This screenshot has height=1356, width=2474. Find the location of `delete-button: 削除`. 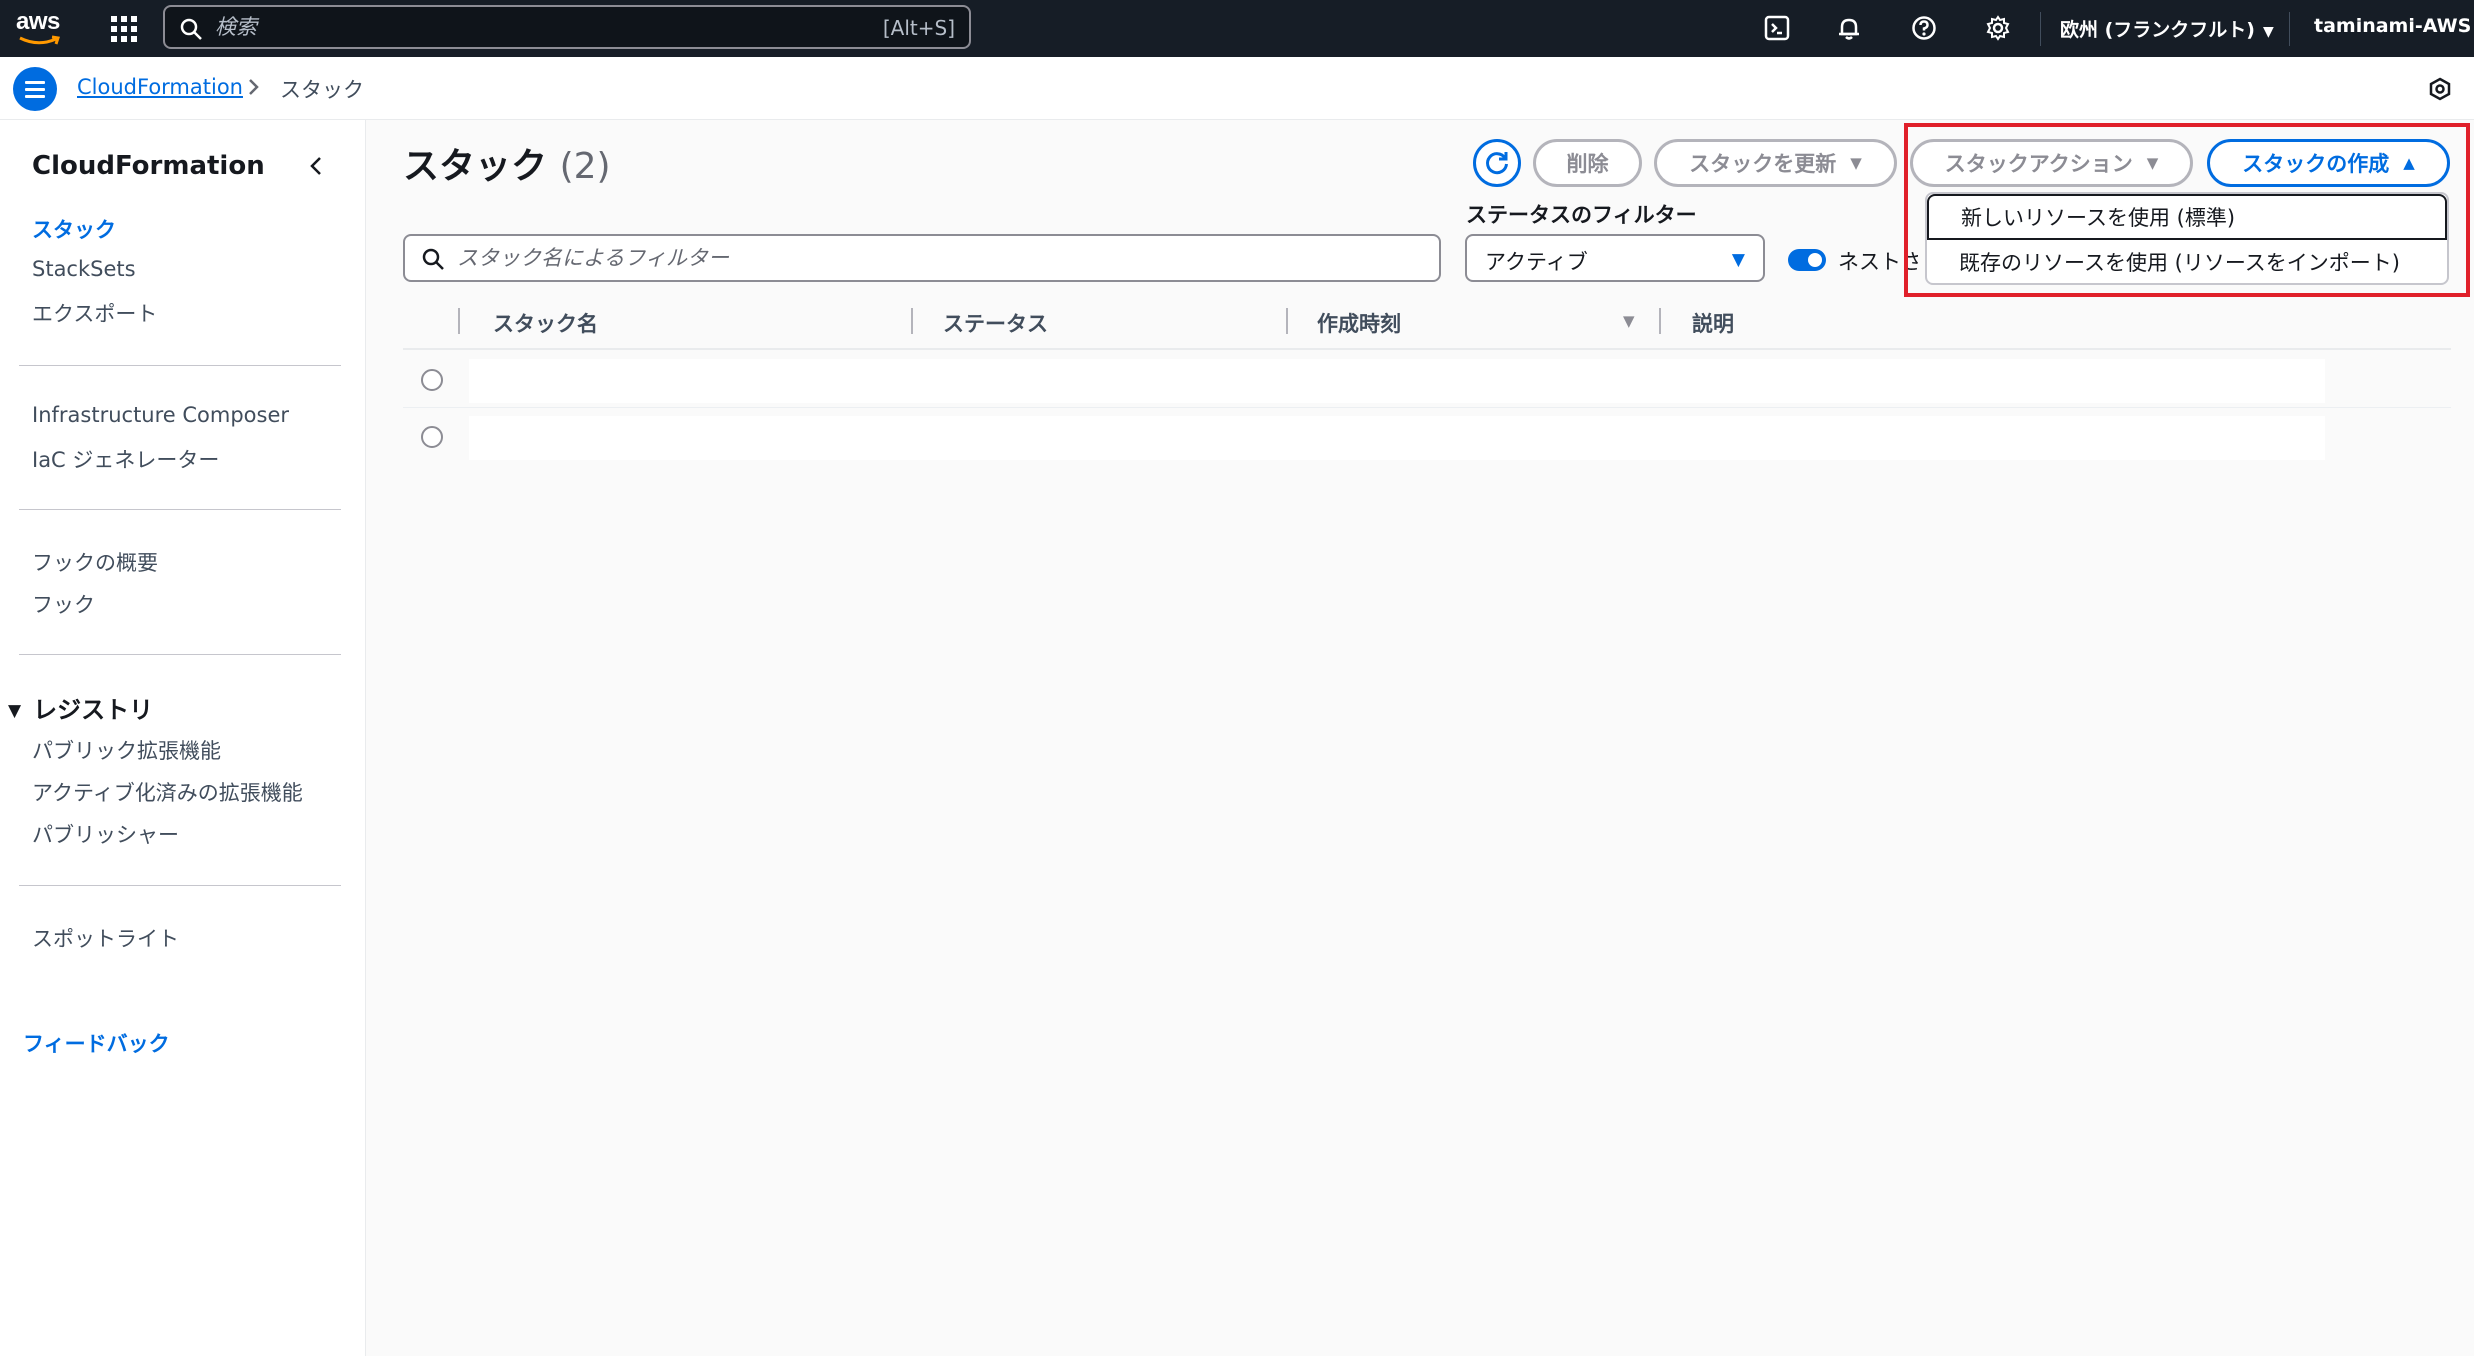

delete-button: 削除 is located at coordinates (1587, 163).